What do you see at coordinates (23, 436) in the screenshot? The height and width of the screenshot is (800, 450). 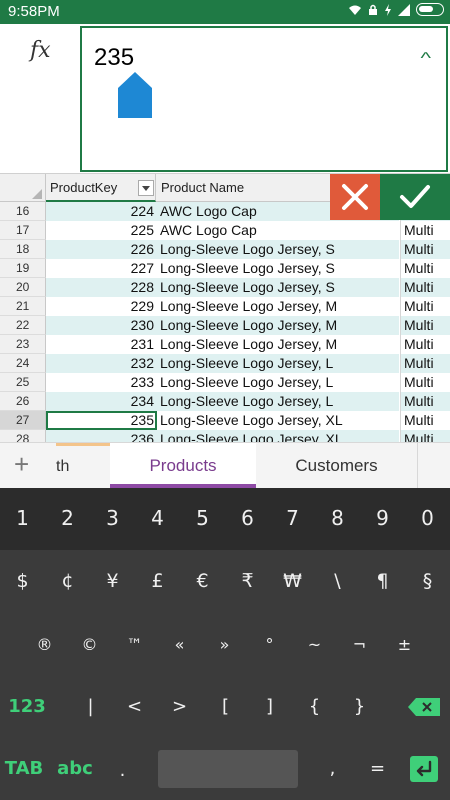 I see `row-number: 28` at bounding box center [23, 436].